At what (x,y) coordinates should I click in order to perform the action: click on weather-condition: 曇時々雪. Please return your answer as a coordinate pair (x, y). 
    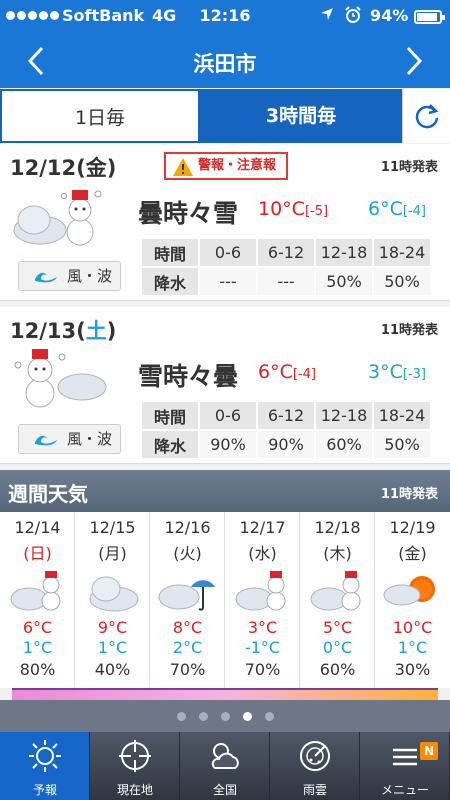
    Looking at the image, I should click on (188, 213).